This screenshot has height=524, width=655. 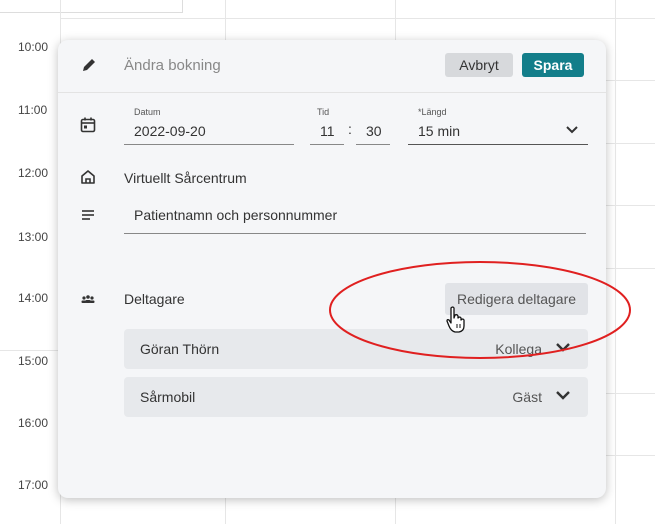 I want to click on participant-row: Sårmobil Gäst, so click(x=356, y=397).